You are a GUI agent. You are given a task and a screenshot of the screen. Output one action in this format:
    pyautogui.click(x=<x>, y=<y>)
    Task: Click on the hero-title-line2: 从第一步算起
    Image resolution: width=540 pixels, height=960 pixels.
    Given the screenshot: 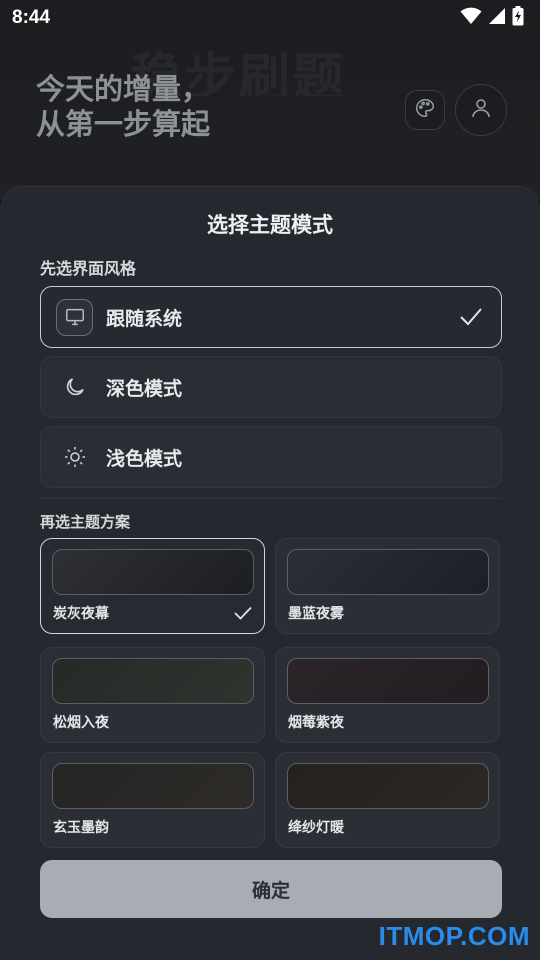 What is the action you would take?
    pyautogui.click(x=123, y=124)
    